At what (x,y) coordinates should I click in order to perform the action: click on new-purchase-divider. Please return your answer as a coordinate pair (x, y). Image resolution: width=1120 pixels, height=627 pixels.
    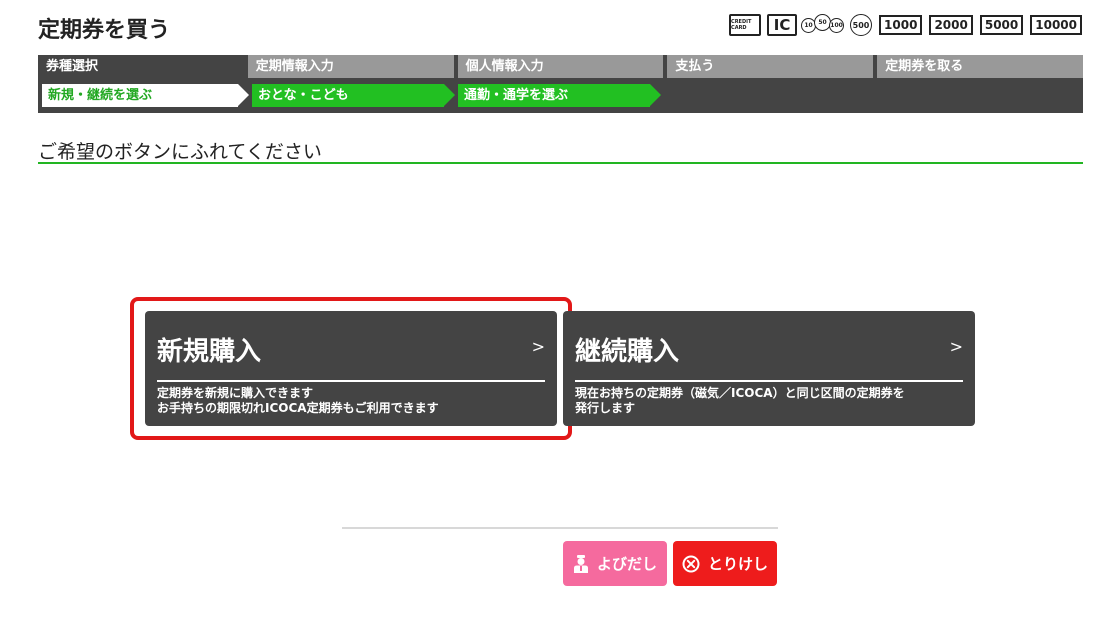
    Looking at the image, I should click on (351, 381).